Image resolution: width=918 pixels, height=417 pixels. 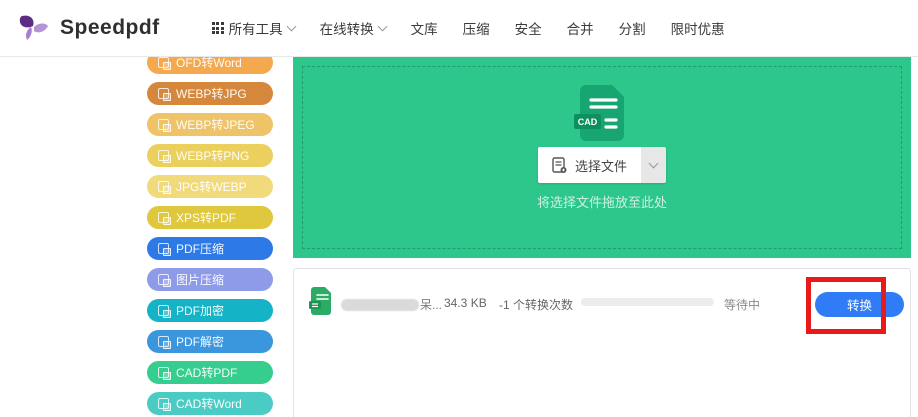 I want to click on nav-item-all-tools: 所有工具, so click(x=254, y=28).